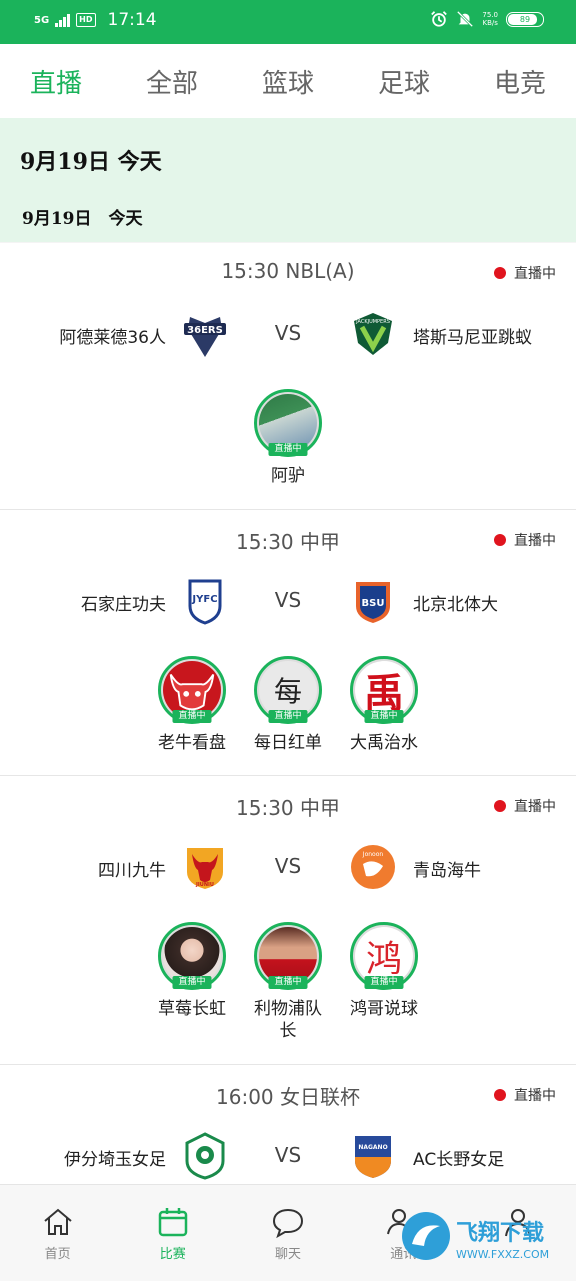 Image resolution: width=576 pixels, height=1281 pixels. Describe the element at coordinates (500, 1233) in the screenshot. I see `svg-text: 飞翔下载` at that location.